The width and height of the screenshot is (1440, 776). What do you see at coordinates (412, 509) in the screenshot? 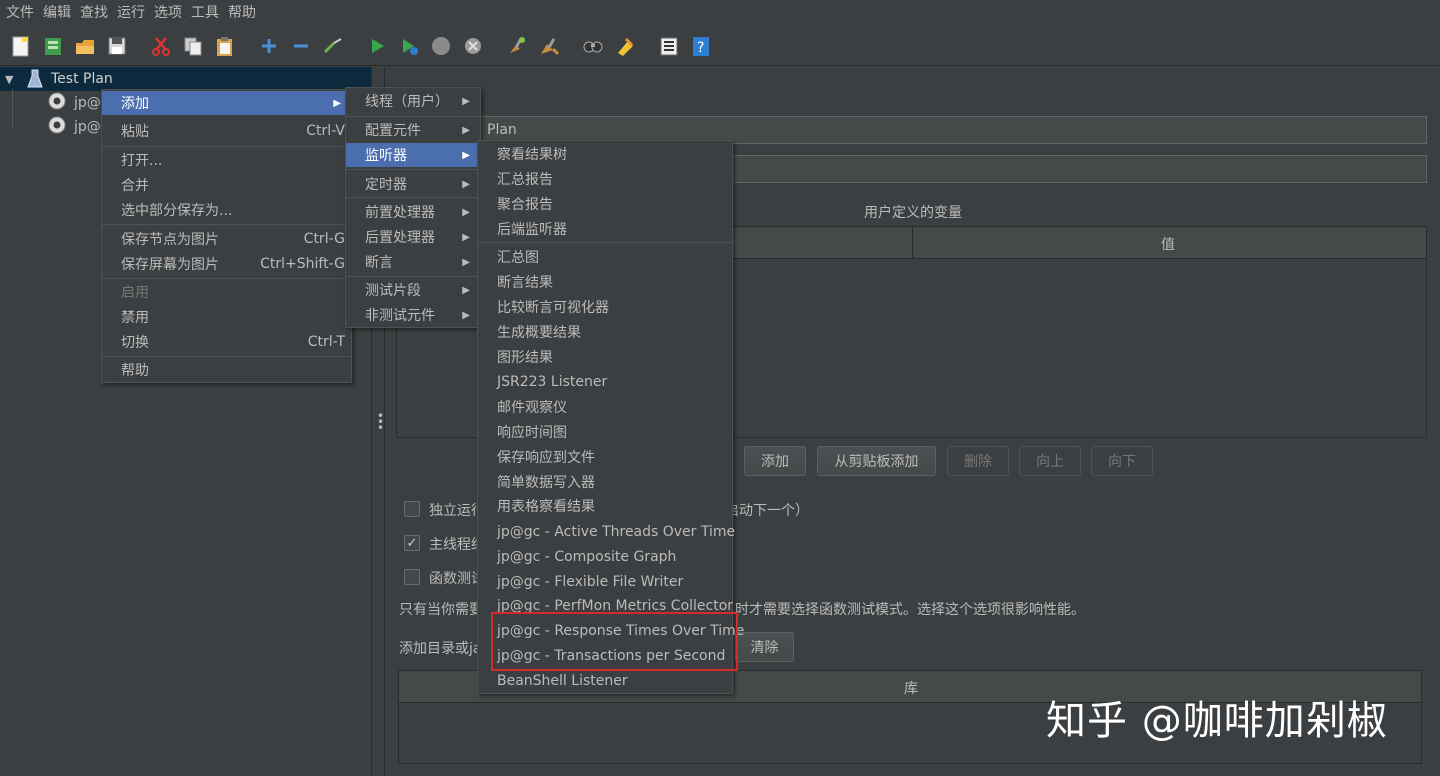
I see `run-groups-consecutively-checkbox` at bounding box center [412, 509].